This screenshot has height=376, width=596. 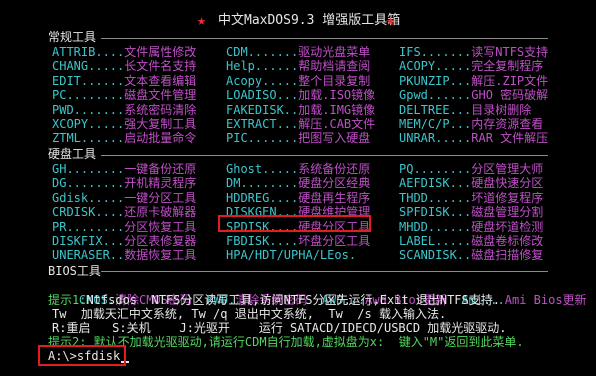 I want to click on disk-tool-command: UNERASER.., so click(x=88, y=255).